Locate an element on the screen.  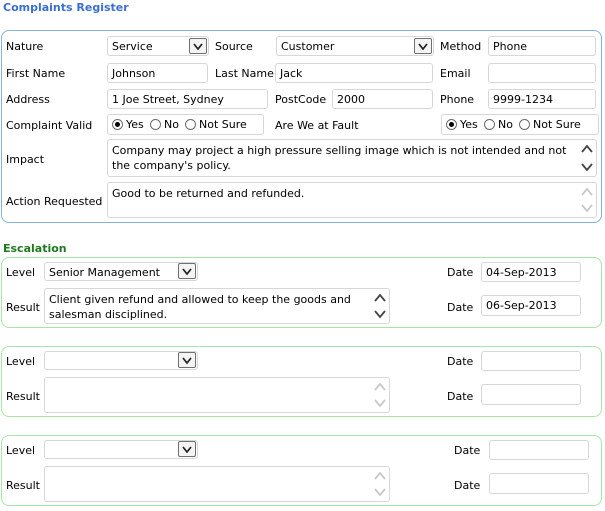
escalation-block-2: Level Date Result Date is located at coordinates (301, 381).